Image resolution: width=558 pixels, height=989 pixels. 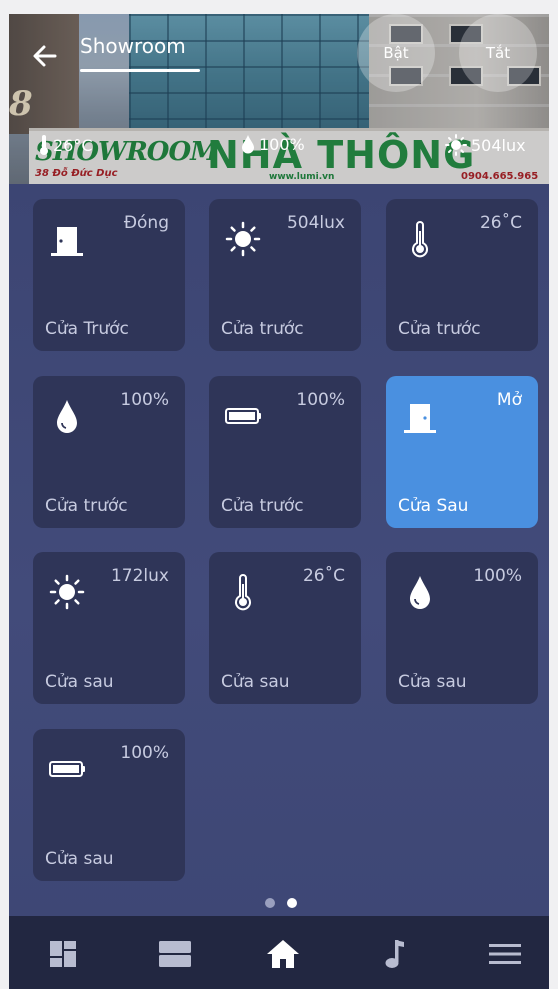 I want to click on turn-off-all-button: Tắt, so click(x=498, y=53).